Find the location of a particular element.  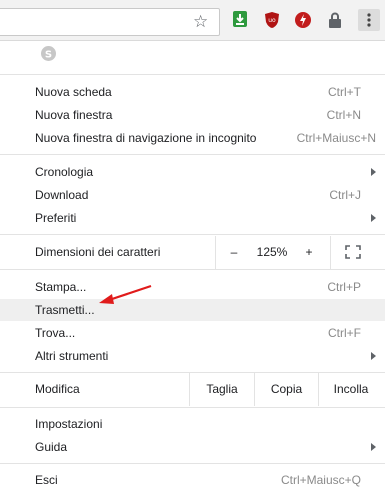

red-arrow is located at coordinates (125, 294).